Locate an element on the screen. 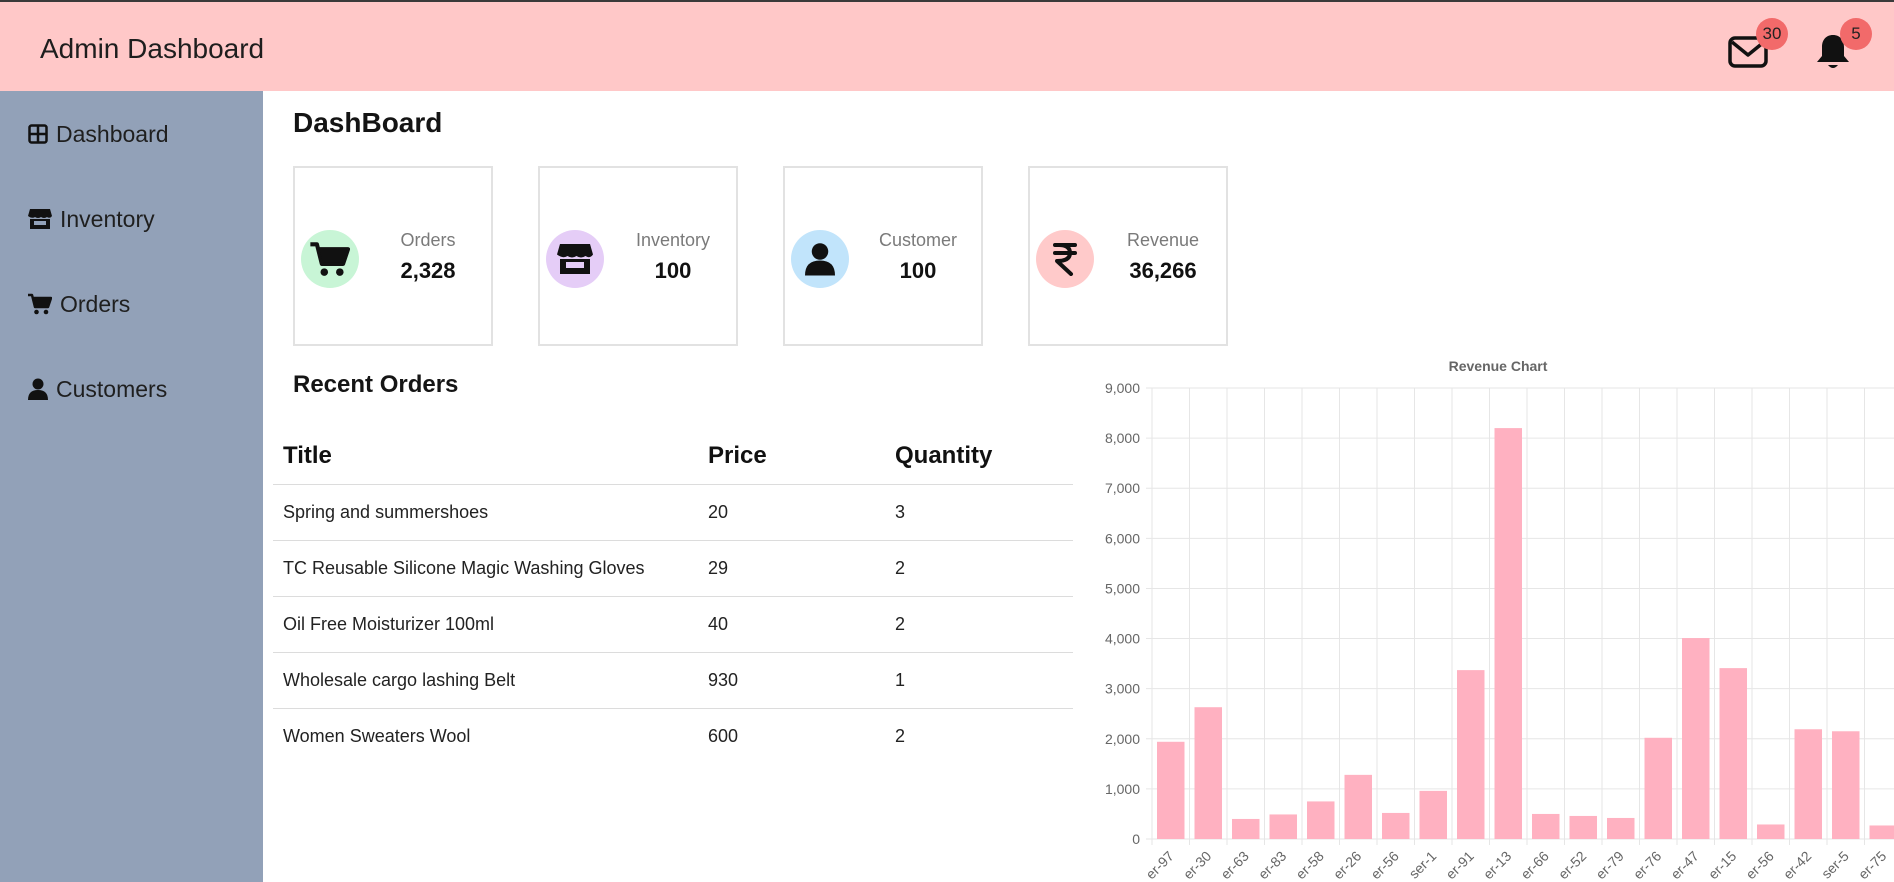 The width and height of the screenshot is (1894, 882). sidebar-item-label: Orders is located at coordinates (95, 303).